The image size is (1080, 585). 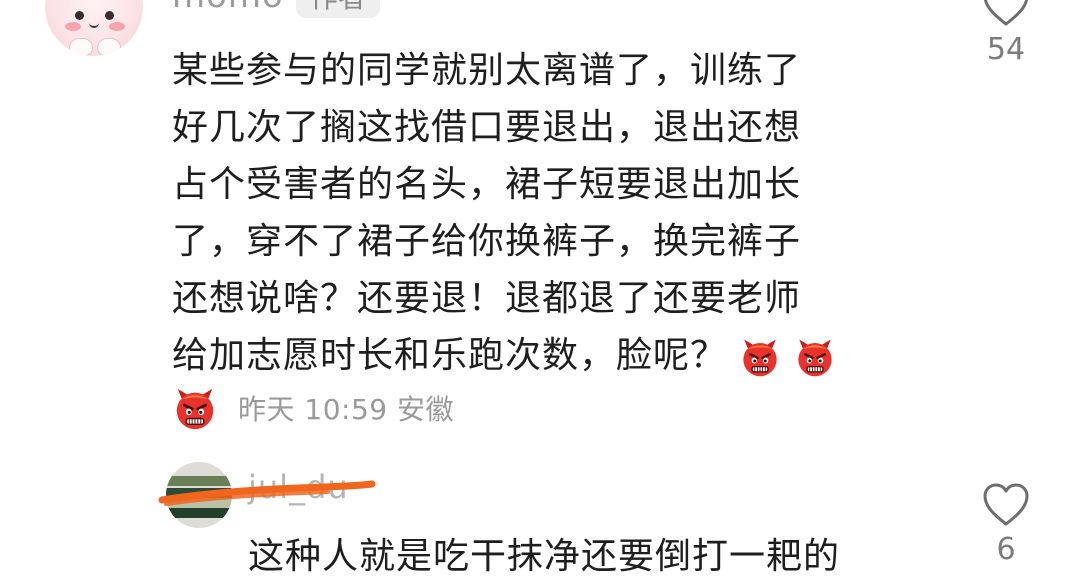 I want to click on comment-text-line: 占个受害者的名头，裙子短要退出加长, so click(x=487, y=184).